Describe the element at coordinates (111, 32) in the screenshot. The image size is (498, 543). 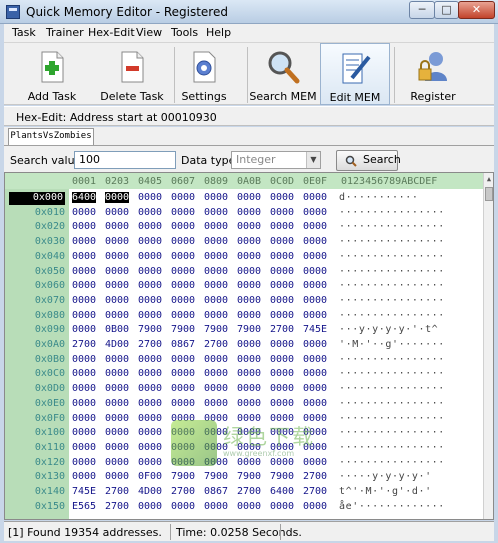
I see `menu-hex-edit: Hex-Edit` at that location.